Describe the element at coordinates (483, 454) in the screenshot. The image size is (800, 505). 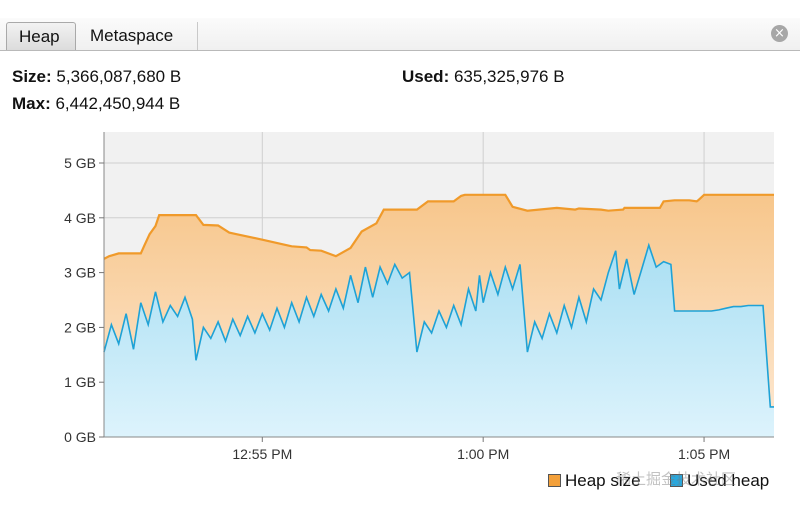
I see `x-tick-label: 1:00 PM` at that location.